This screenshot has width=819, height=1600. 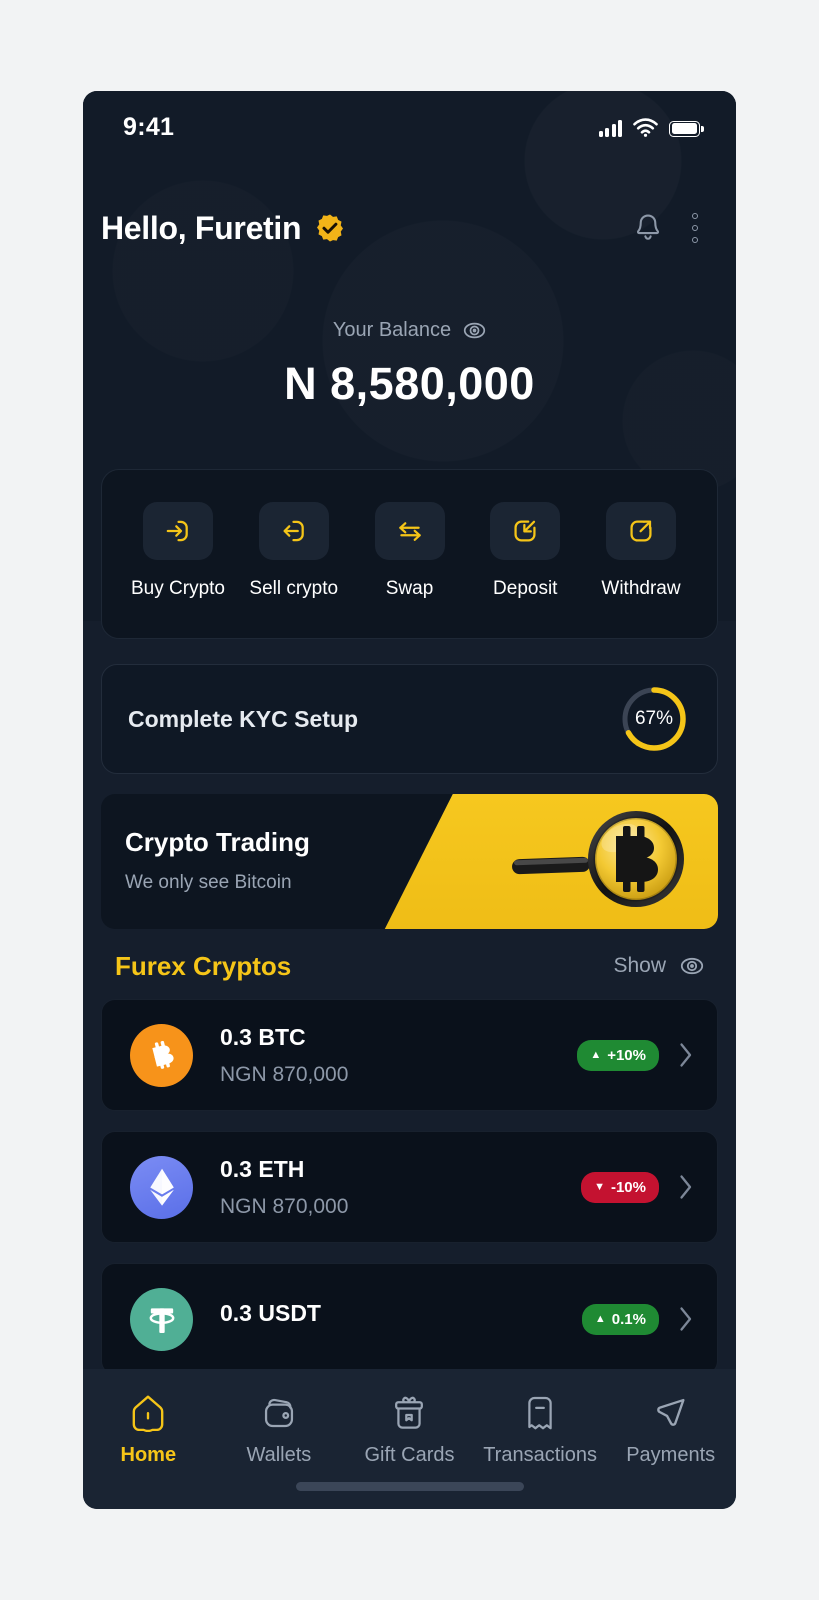 I want to click on row-text: 0.3 ETH NGN 870,000, so click(x=400, y=1187).